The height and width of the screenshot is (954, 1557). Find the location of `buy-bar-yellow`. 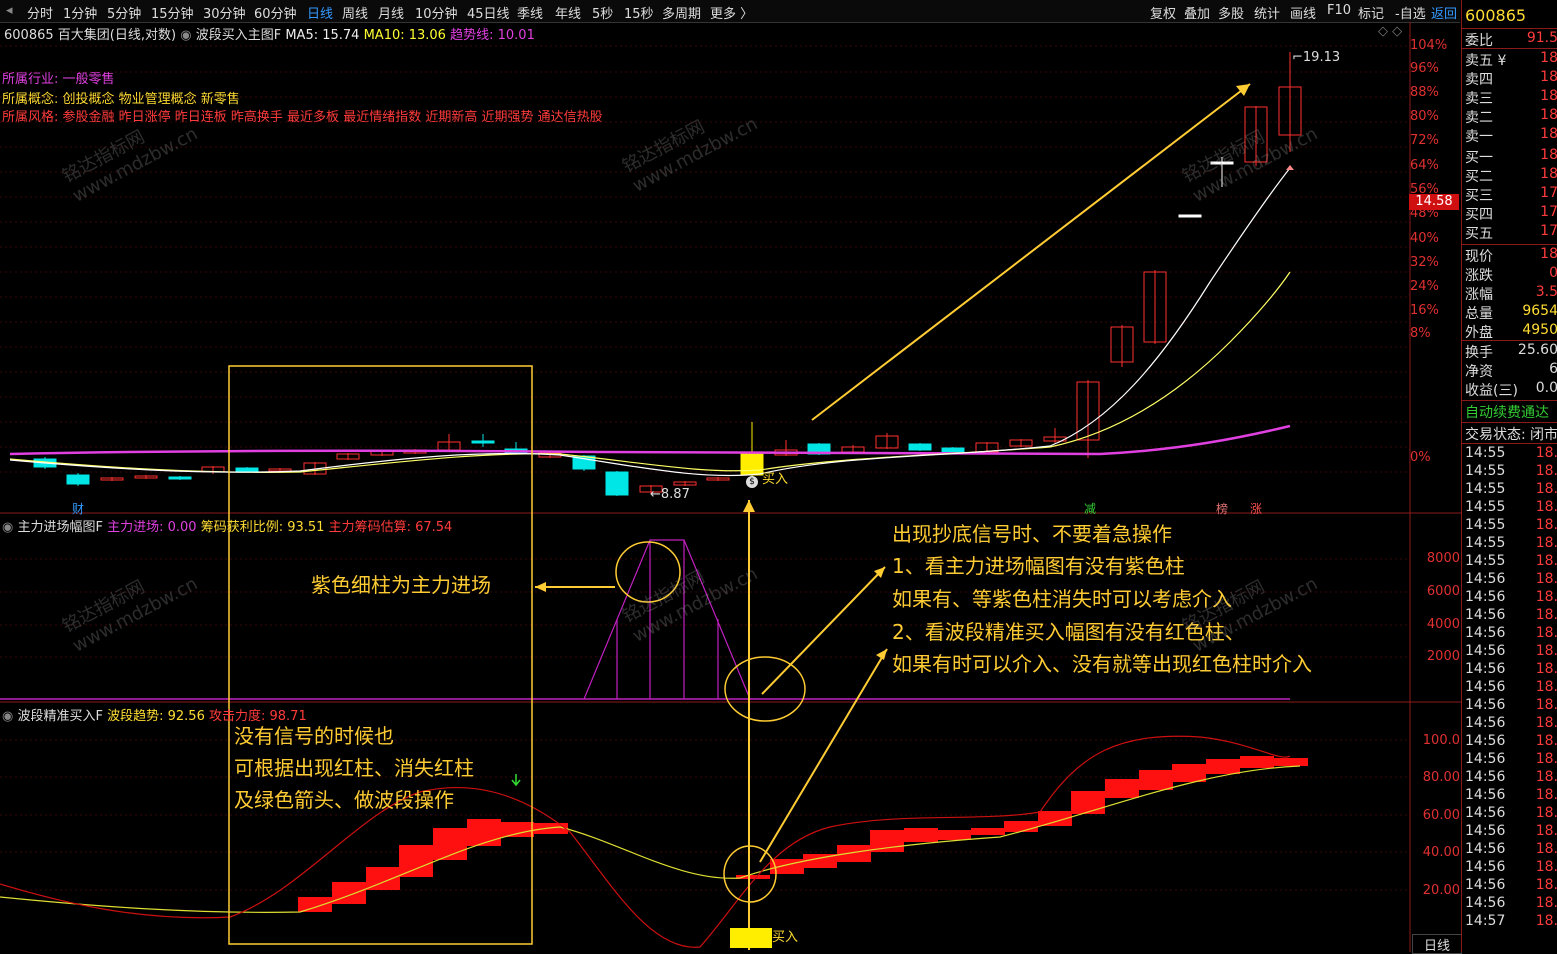

buy-bar-yellow is located at coordinates (751, 938).